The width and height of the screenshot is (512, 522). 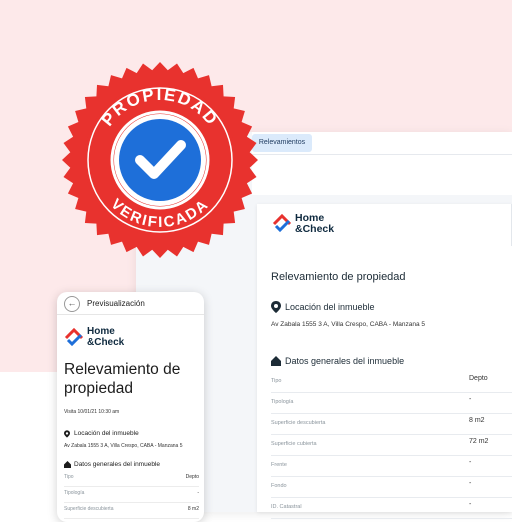 What do you see at coordinates (98, 388) in the screenshot?
I see `mobile-title-line2: propiedad` at bounding box center [98, 388].